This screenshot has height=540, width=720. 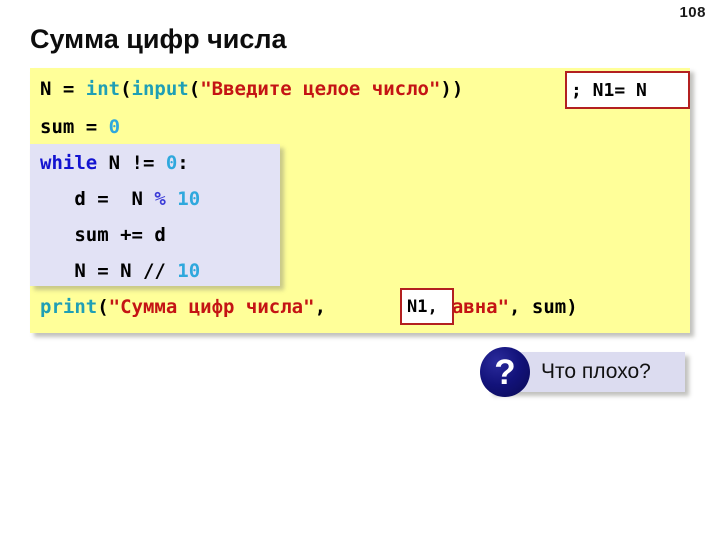 I want to click on line-input: N = int(input("Введите целое число")), so click(x=251, y=89).